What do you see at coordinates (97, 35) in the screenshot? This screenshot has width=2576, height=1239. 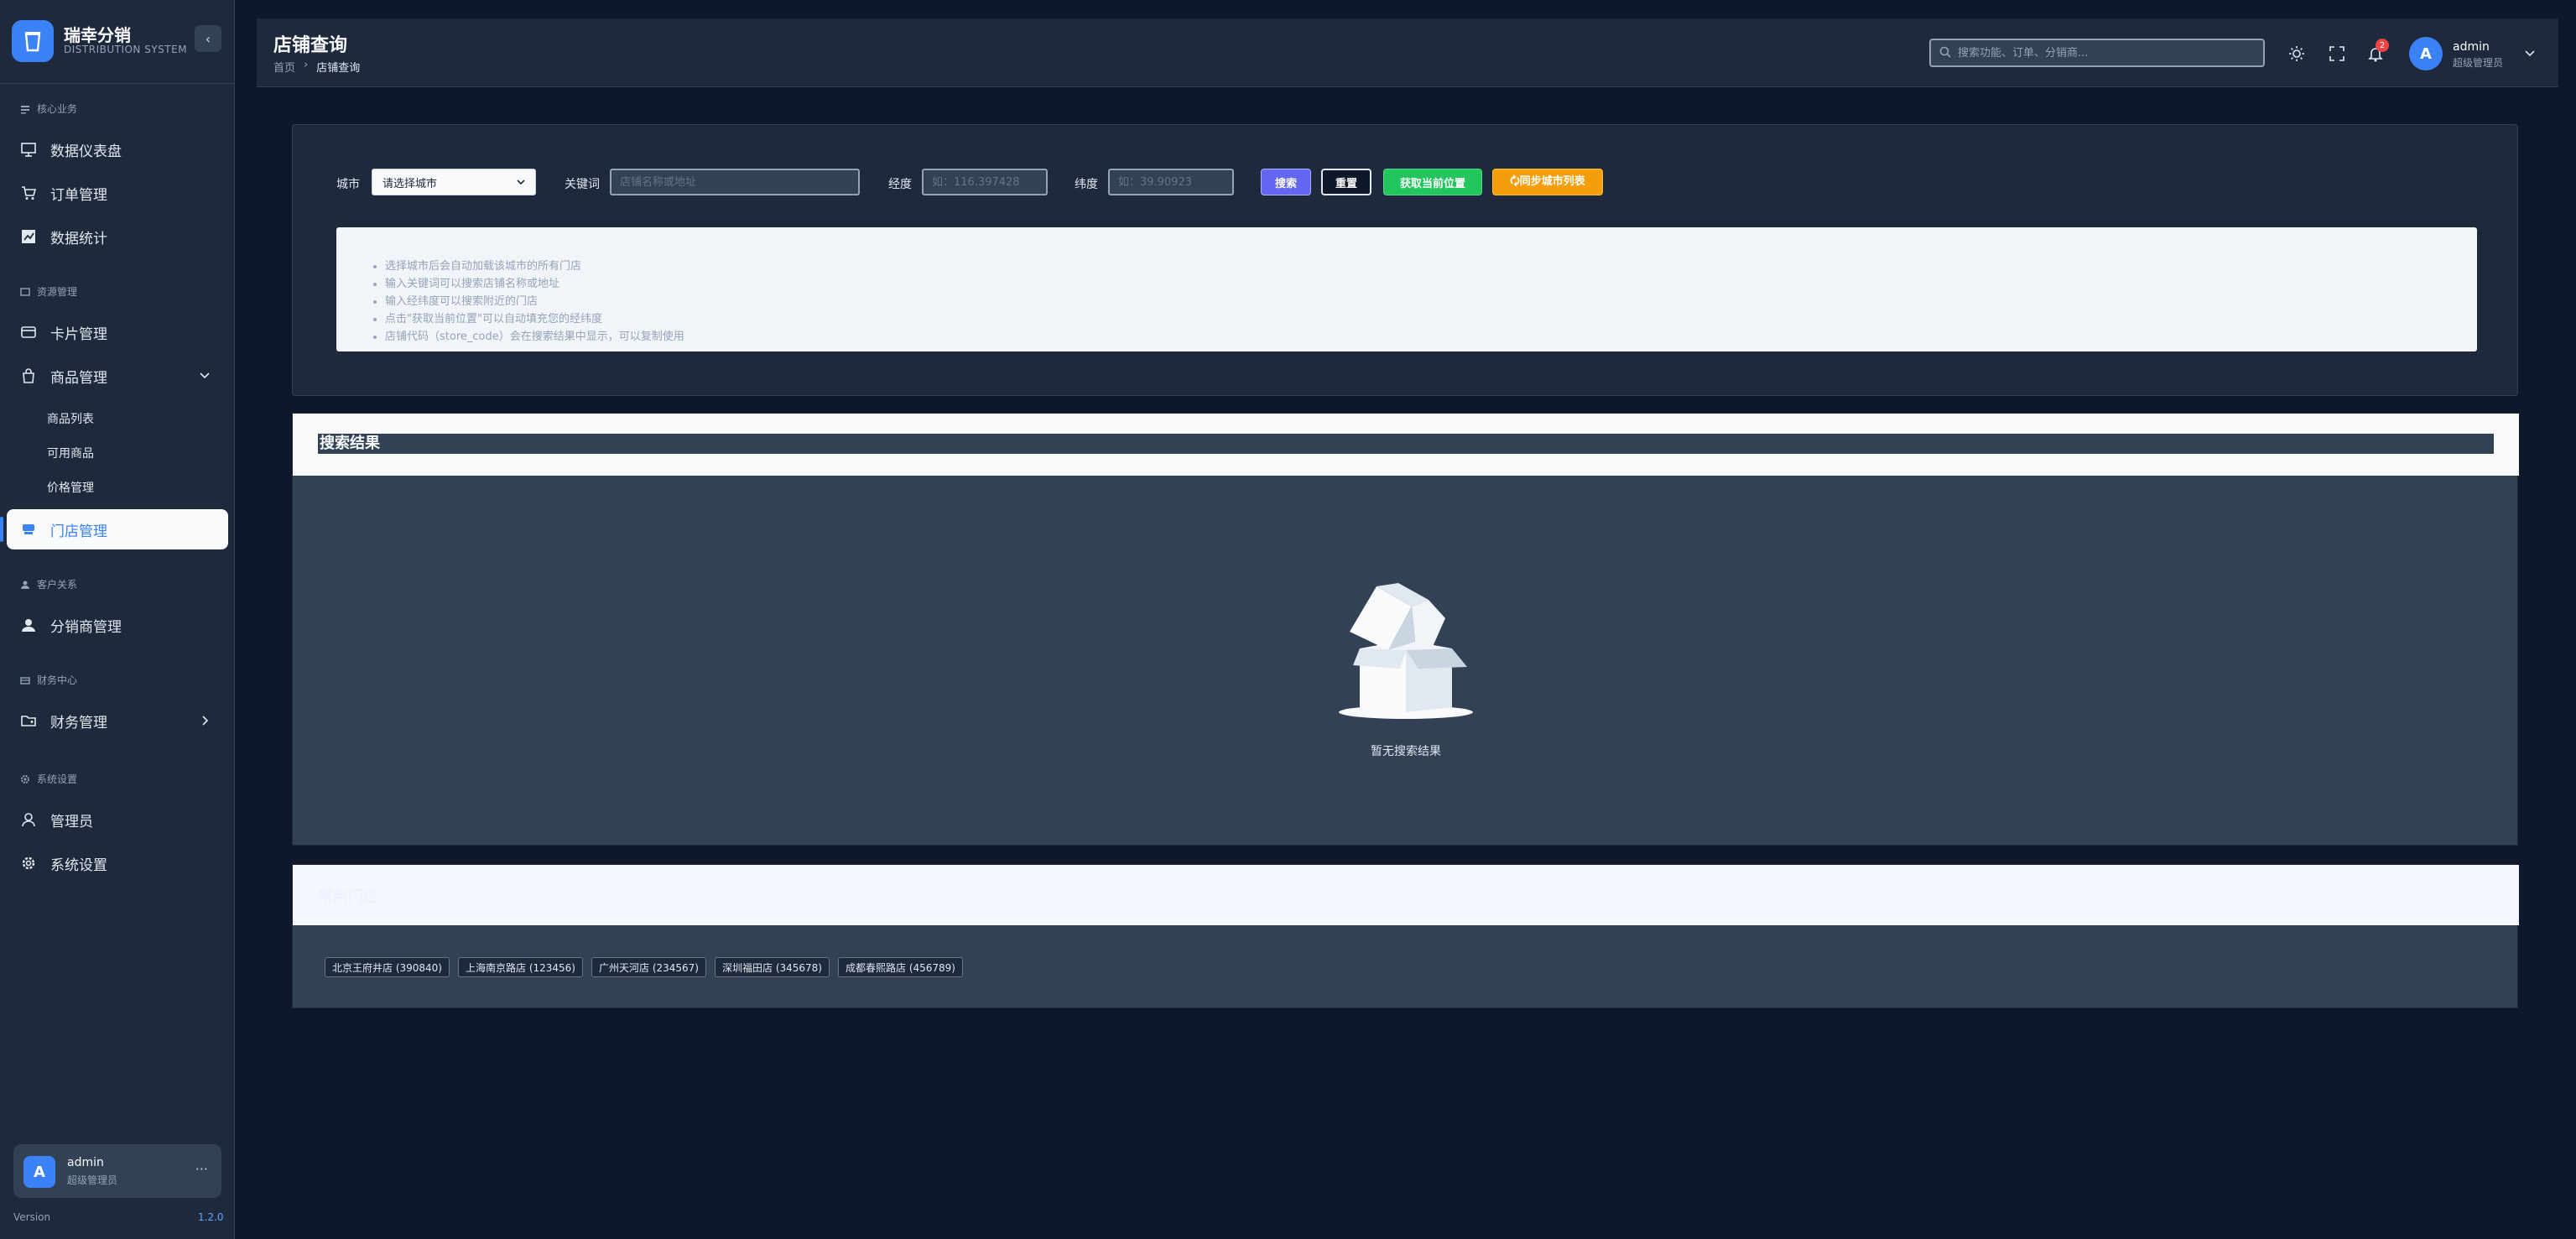 I see `brand-title: 瑞幸分销` at bounding box center [97, 35].